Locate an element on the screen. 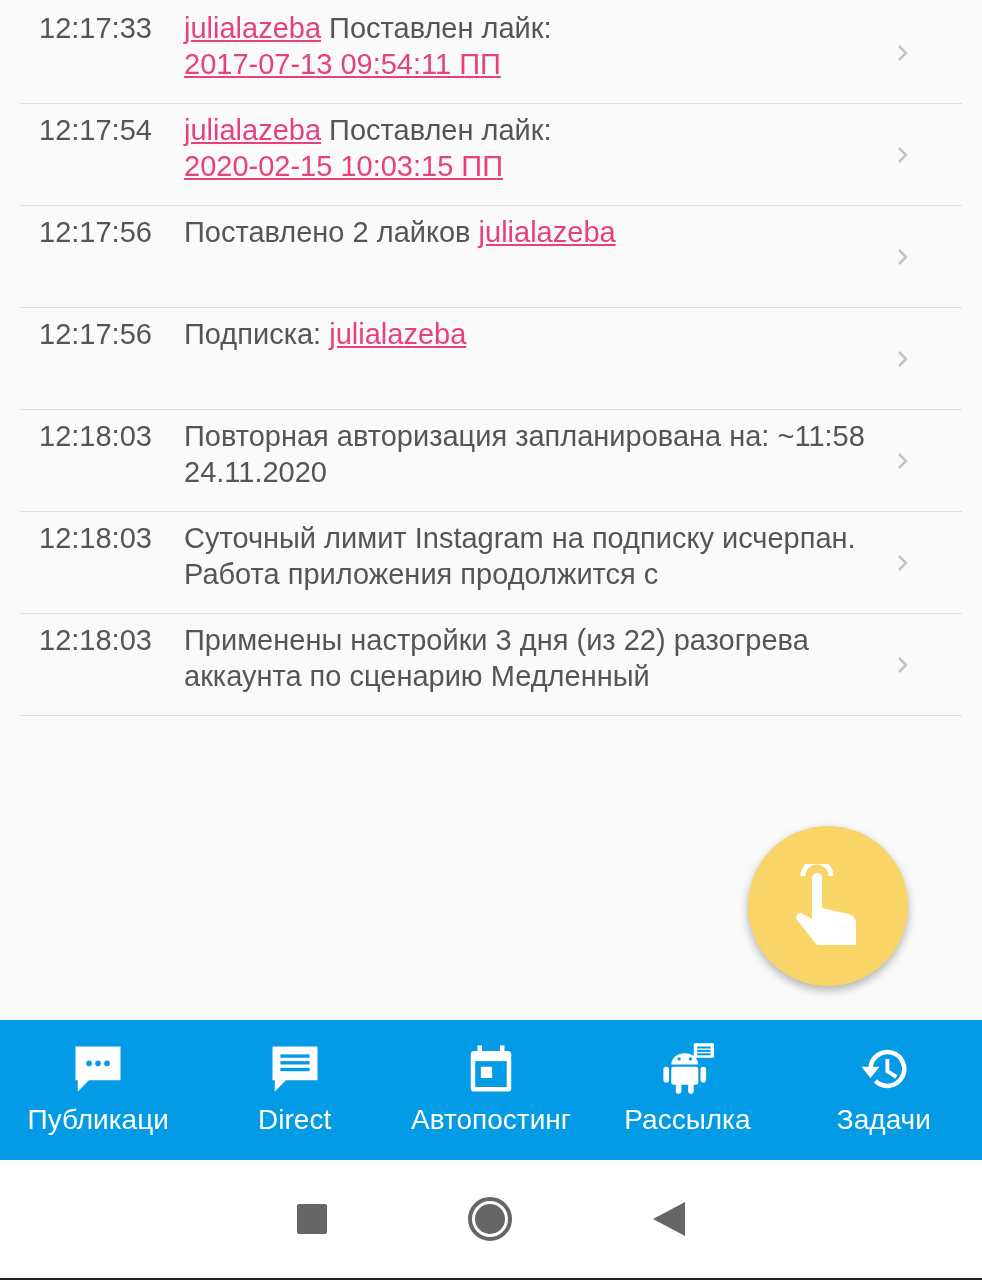 Image resolution: width=982 pixels, height=1280 pixels. back-button is located at coordinates (669, 1219).